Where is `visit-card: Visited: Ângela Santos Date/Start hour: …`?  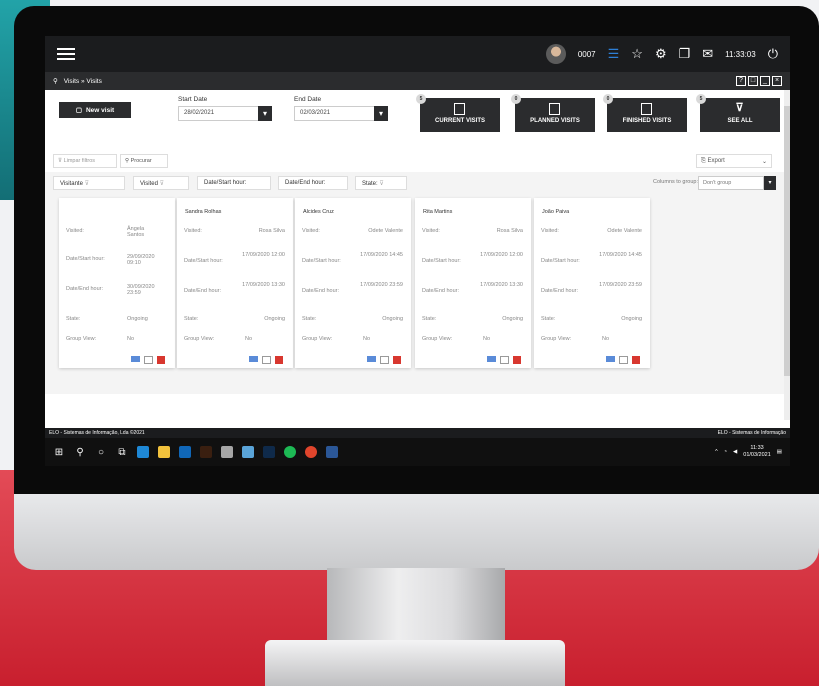 visit-card: Visited: Ângela Santos Date/Start hour: … is located at coordinates (117, 283).